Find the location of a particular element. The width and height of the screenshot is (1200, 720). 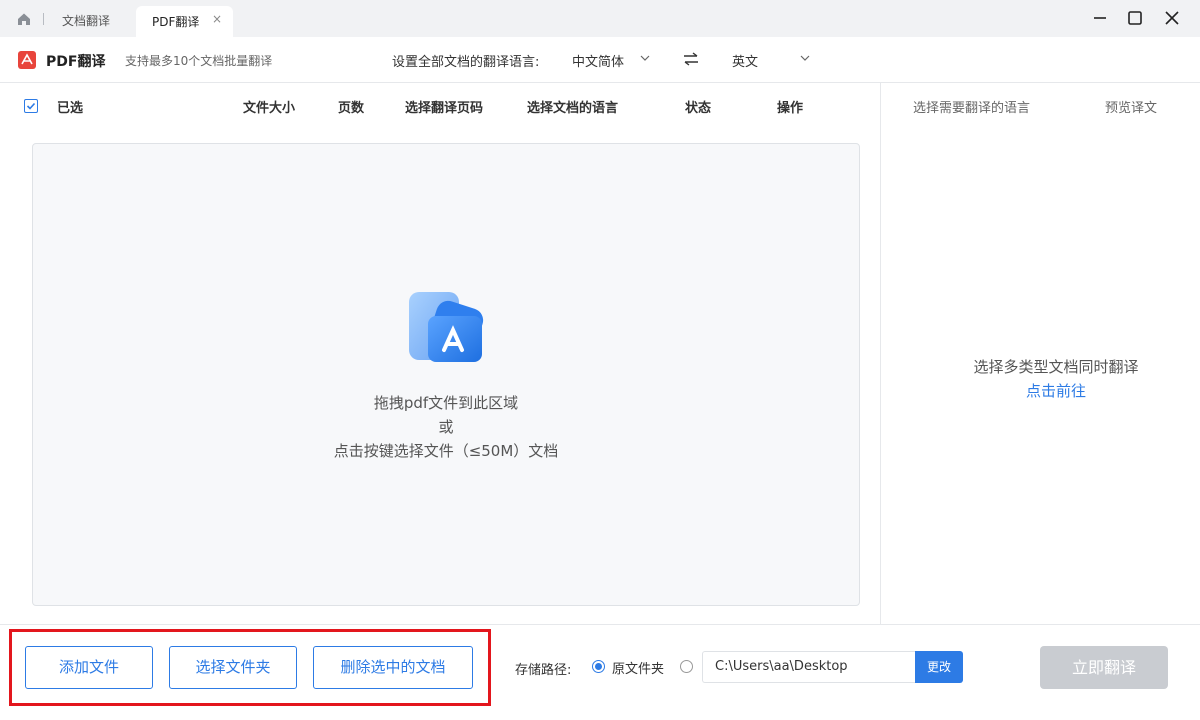

title-bar: 文档翻译 PDF翻译 × is located at coordinates (600, 18).